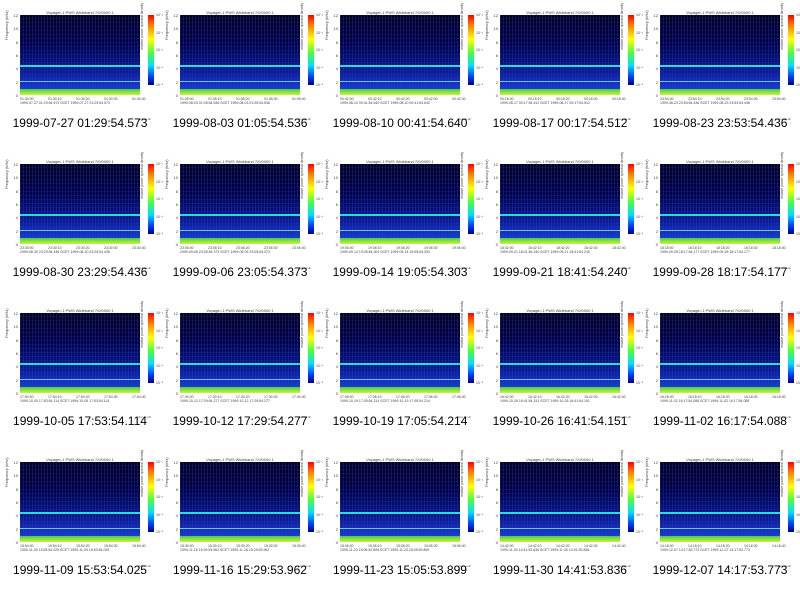  Describe the element at coordinates (462, 473) in the screenshot. I see `colorbar-label: relative power spectral density` at that location.